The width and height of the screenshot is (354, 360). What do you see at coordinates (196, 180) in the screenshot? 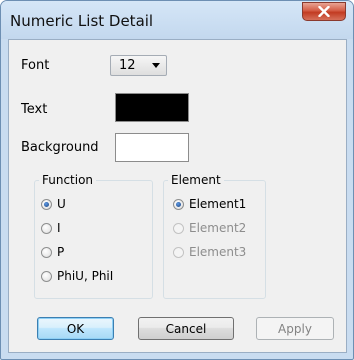
I see `element-group-legend: Element` at bounding box center [196, 180].